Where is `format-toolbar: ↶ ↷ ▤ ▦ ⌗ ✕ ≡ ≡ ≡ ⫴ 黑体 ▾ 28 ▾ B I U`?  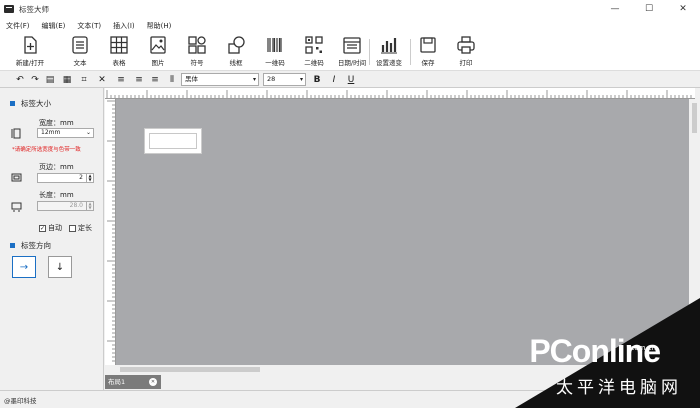 format-toolbar: ↶ ↷ ▤ ▦ ⌗ ✕ ≡ ≡ ≡ ⫴ 黑体 ▾ 28 ▾ B I U is located at coordinates (350, 79).